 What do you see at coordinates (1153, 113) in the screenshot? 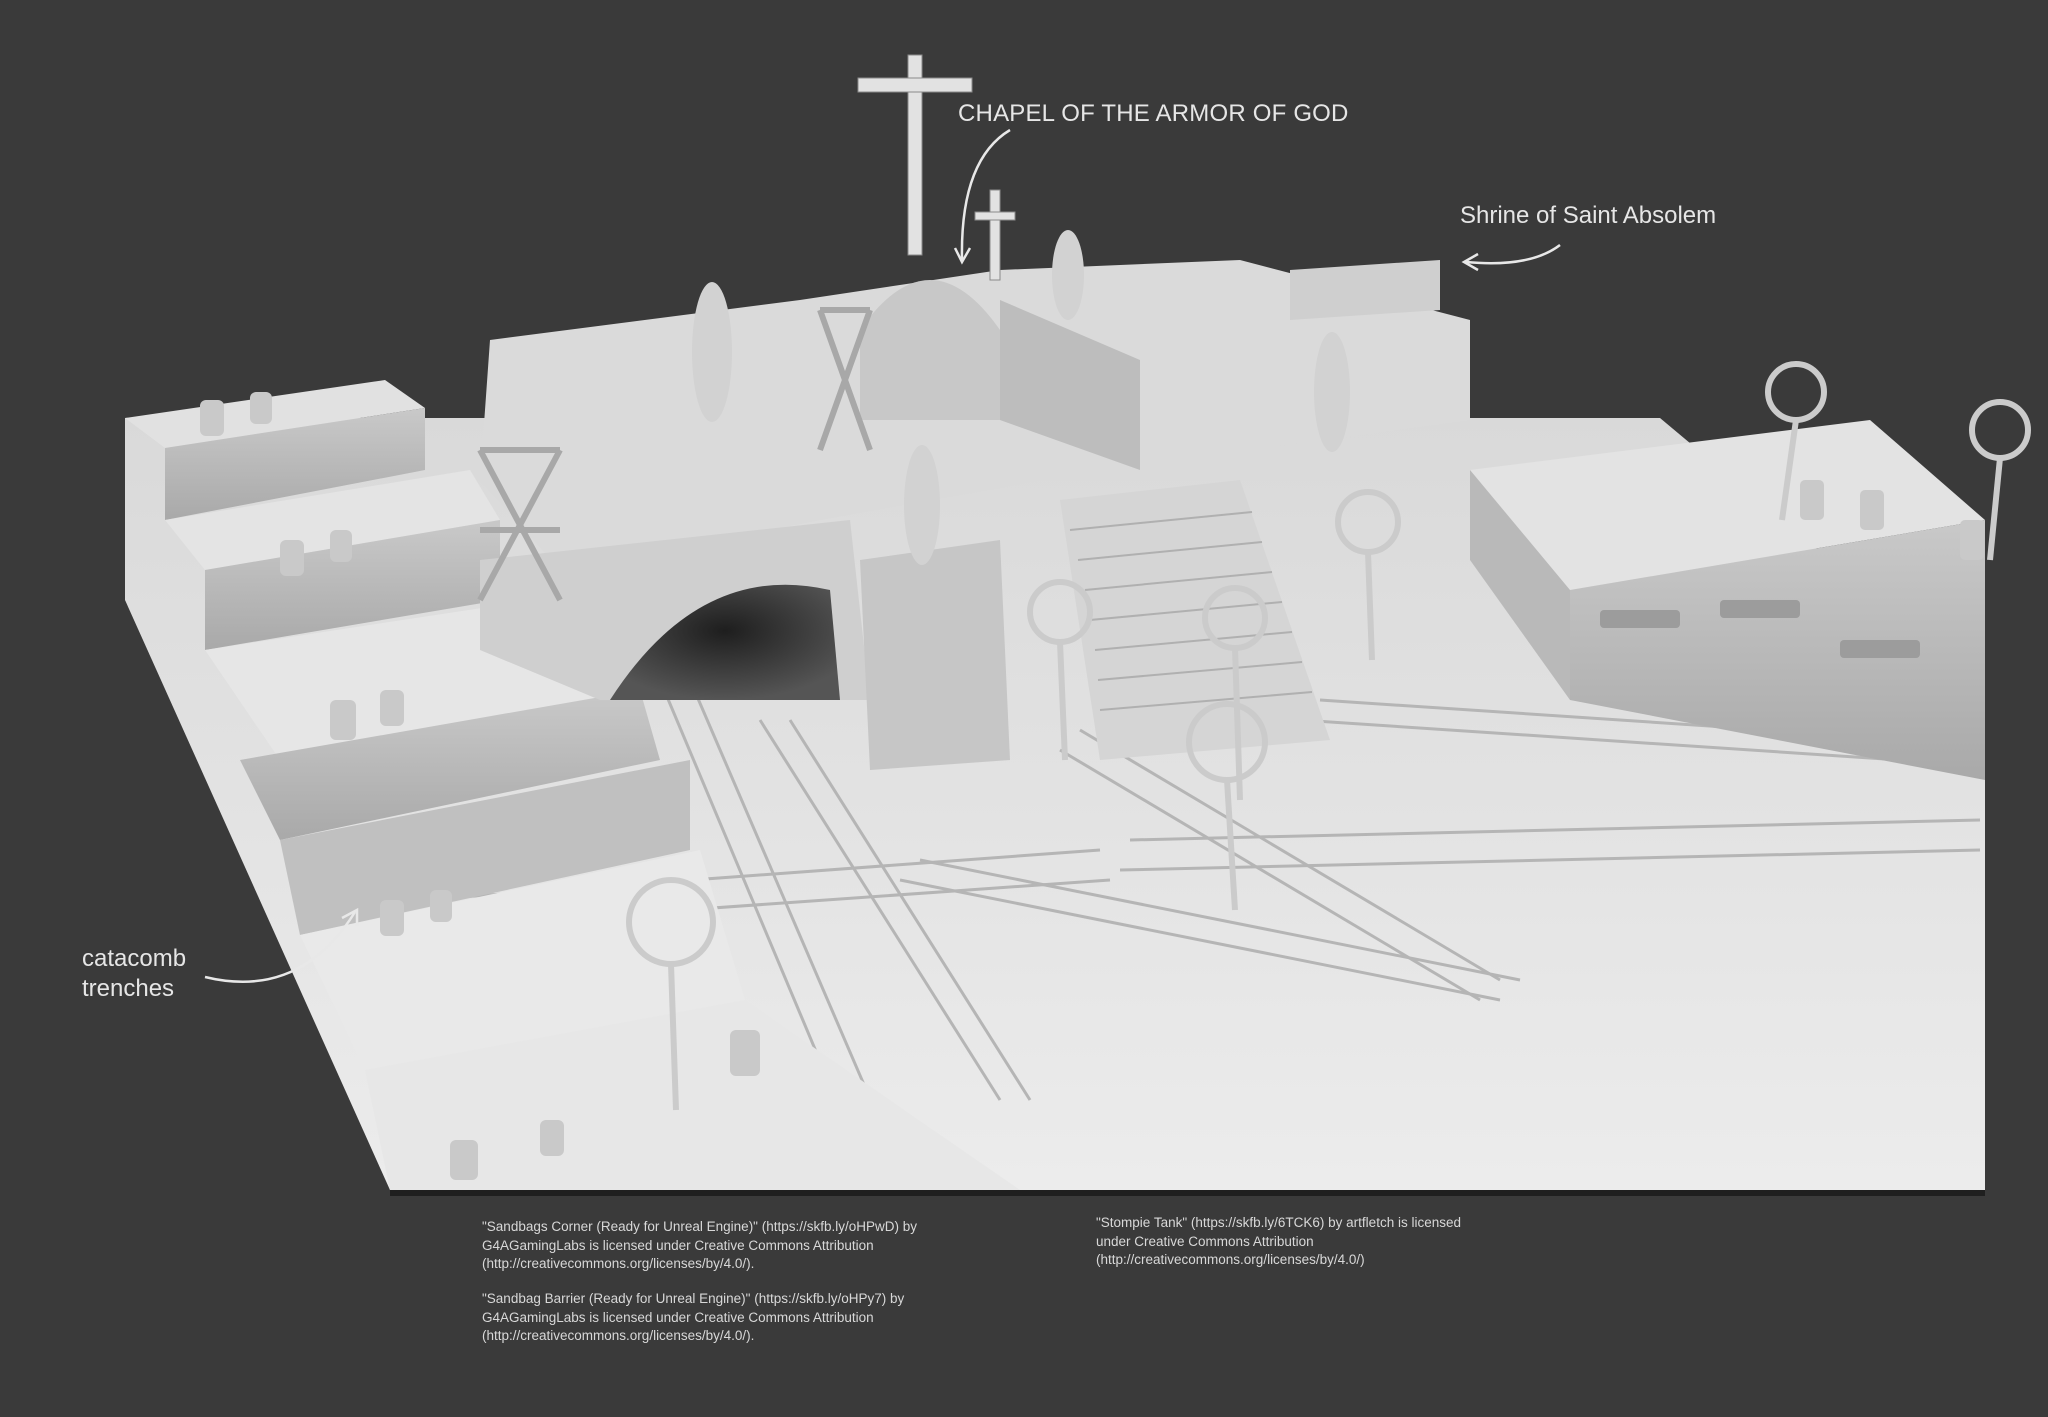
I see `chapel-label: CHAPEL OF THE ARMOR OF GOD` at bounding box center [1153, 113].